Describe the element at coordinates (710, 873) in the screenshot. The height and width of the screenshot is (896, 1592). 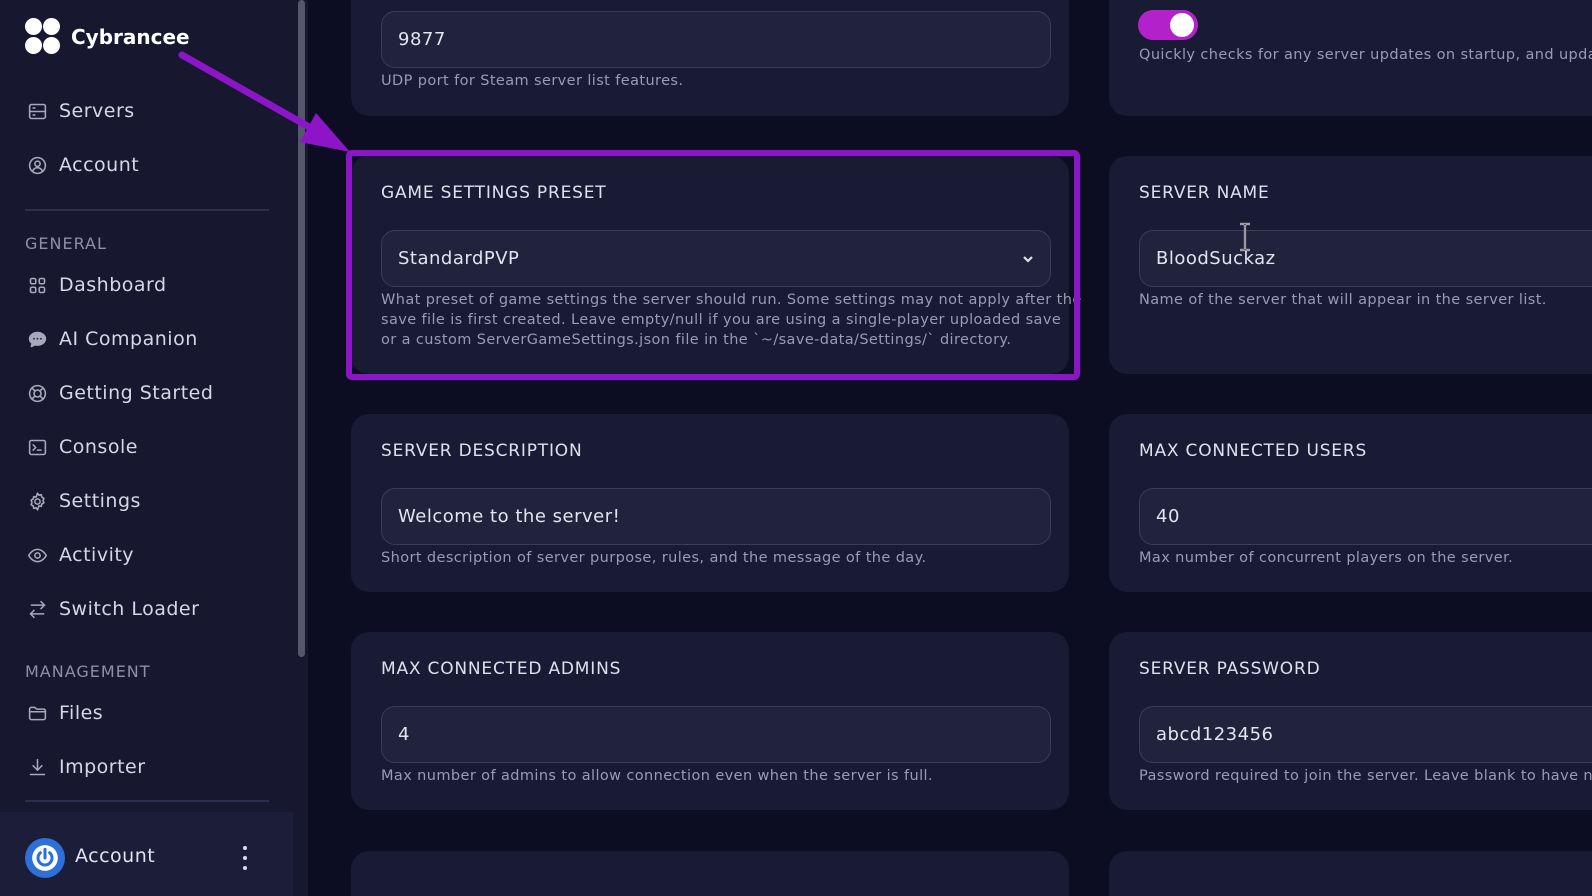
I see `setting-card-partial-left` at that location.